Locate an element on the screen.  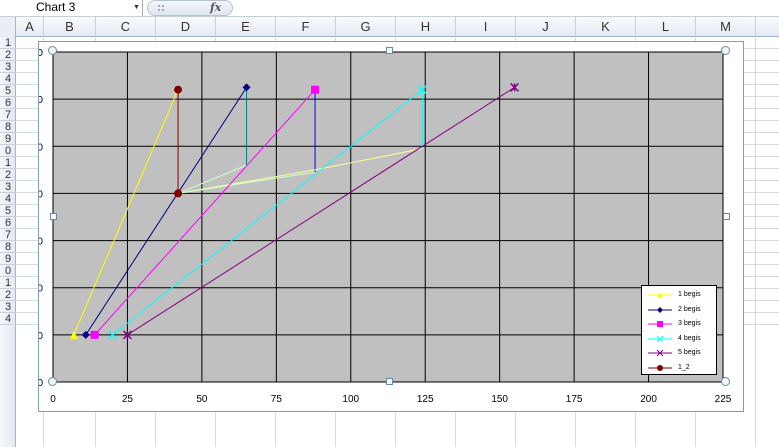
x-tick-label: 0 is located at coordinates (53, 399).